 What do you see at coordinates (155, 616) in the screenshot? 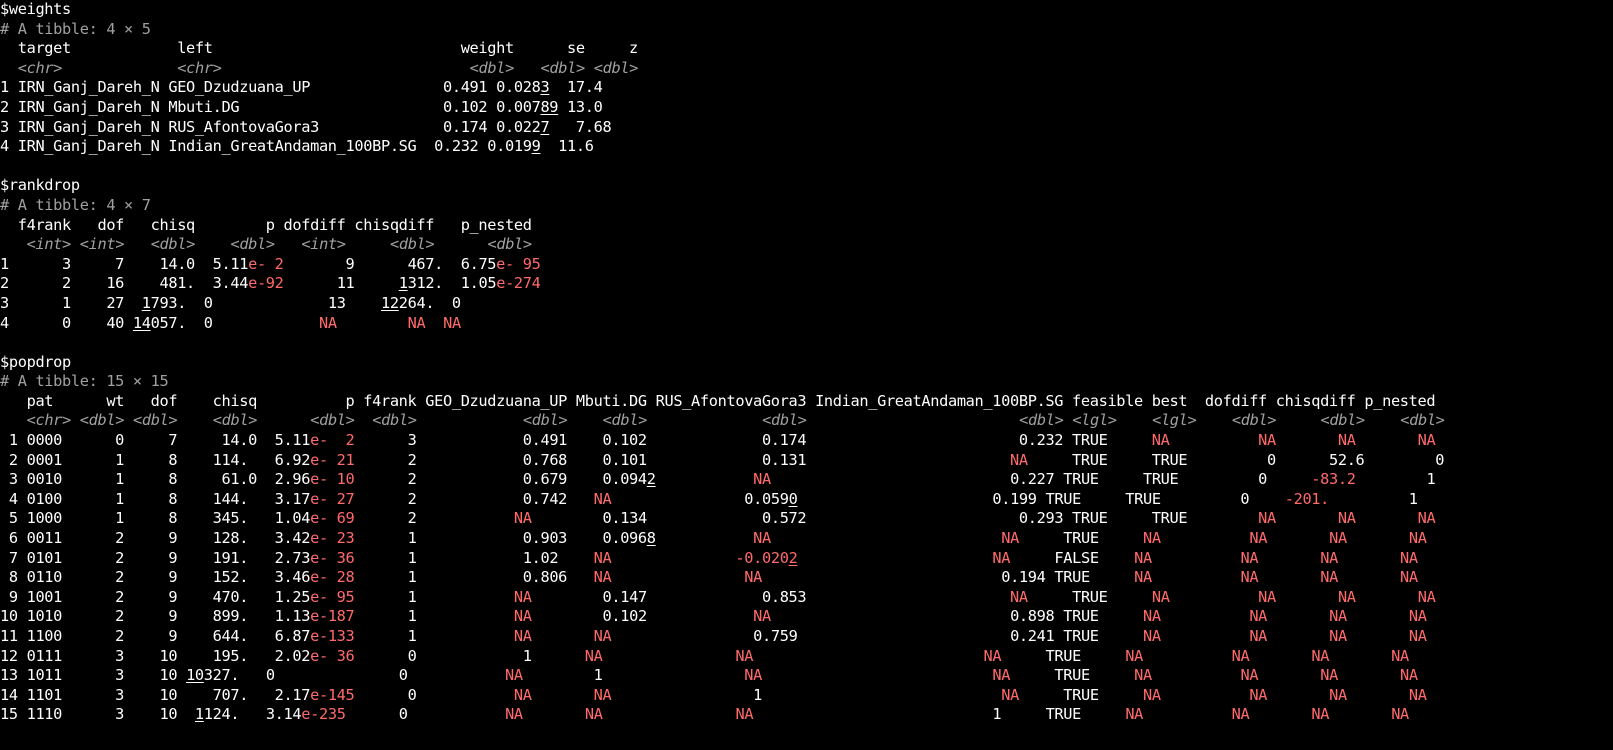
I see `console-text: 10 1010 2 9 899. 1.13` at bounding box center [155, 616].